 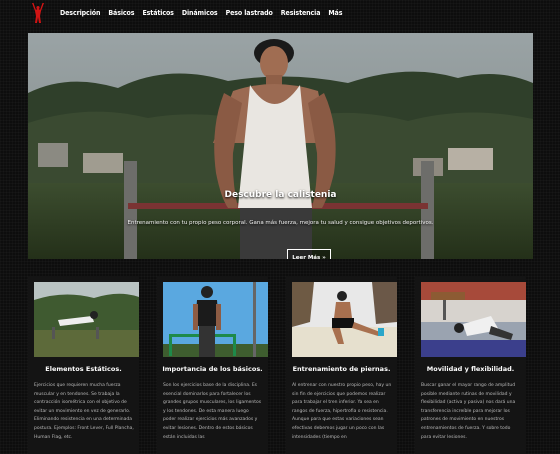 I want to click on nav-item-peso-lastrado: Peso lastrado, so click(x=249, y=13).